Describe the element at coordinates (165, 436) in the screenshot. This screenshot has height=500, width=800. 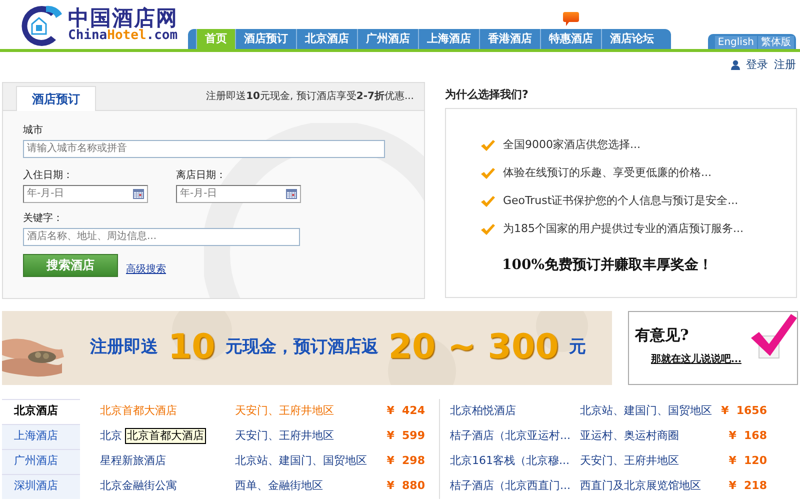
I see `tooltip: 北京首都大酒店` at that location.